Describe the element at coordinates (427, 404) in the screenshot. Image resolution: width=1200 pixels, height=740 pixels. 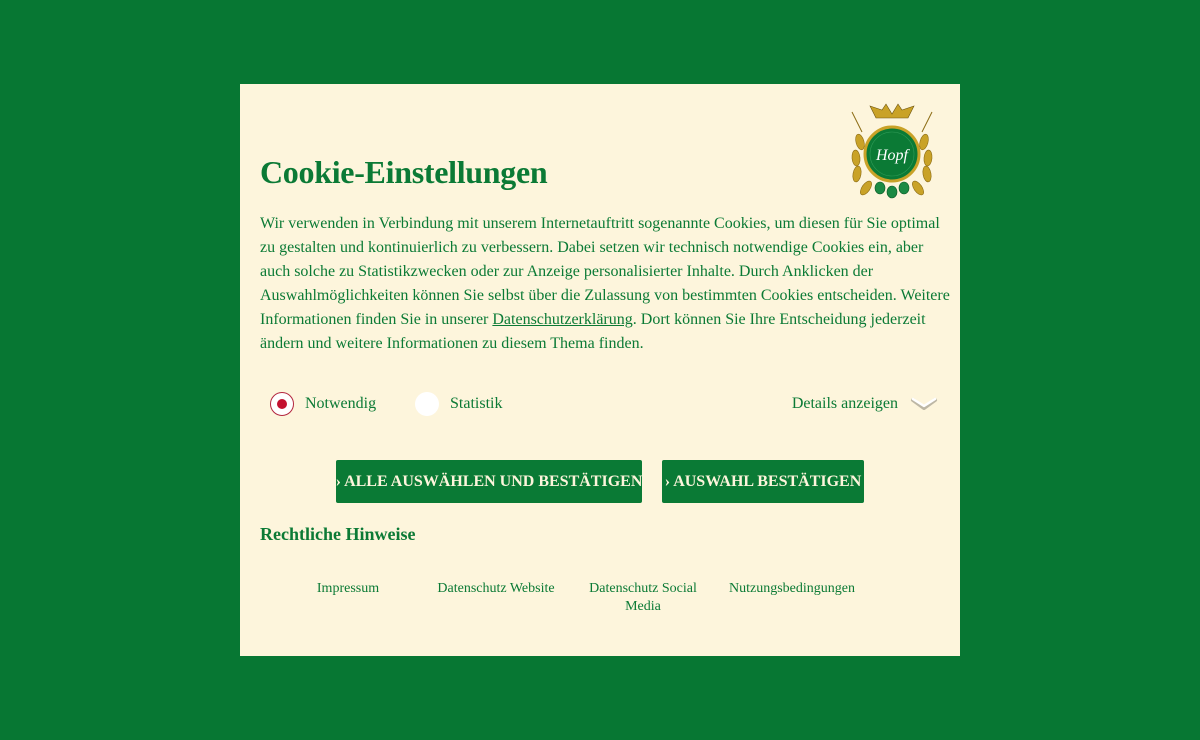
I see `radio-statistik` at that location.